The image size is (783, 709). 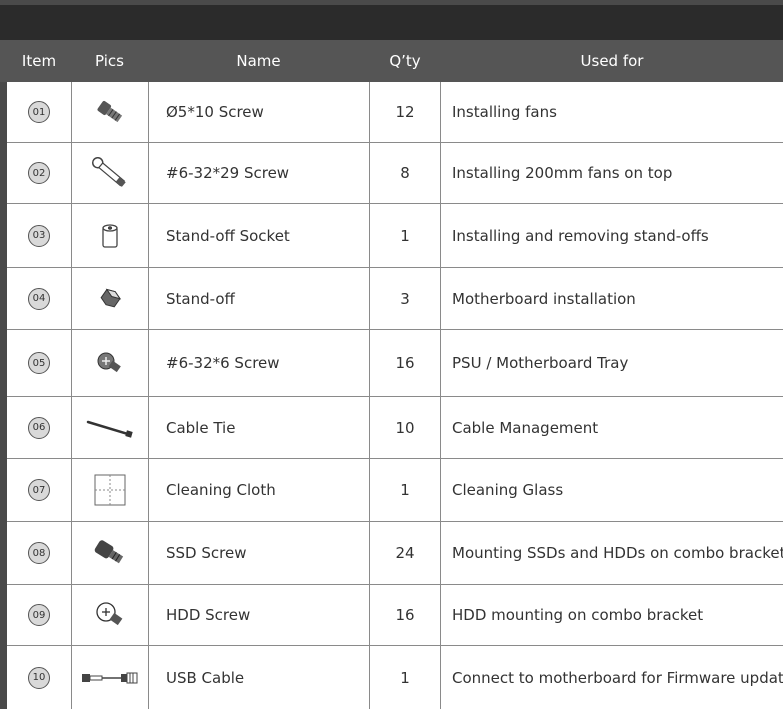 What do you see at coordinates (617, 553) in the screenshot?
I see `part-use: Mounting SSDs and HDDs on combo bracket` at bounding box center [617, 553].